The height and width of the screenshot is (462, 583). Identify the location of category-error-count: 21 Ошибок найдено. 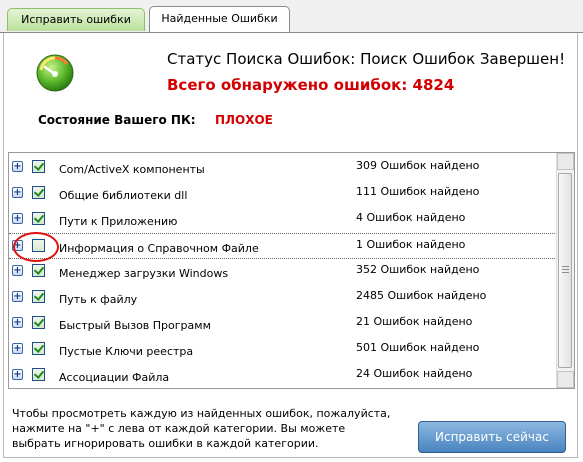
(414, 321).